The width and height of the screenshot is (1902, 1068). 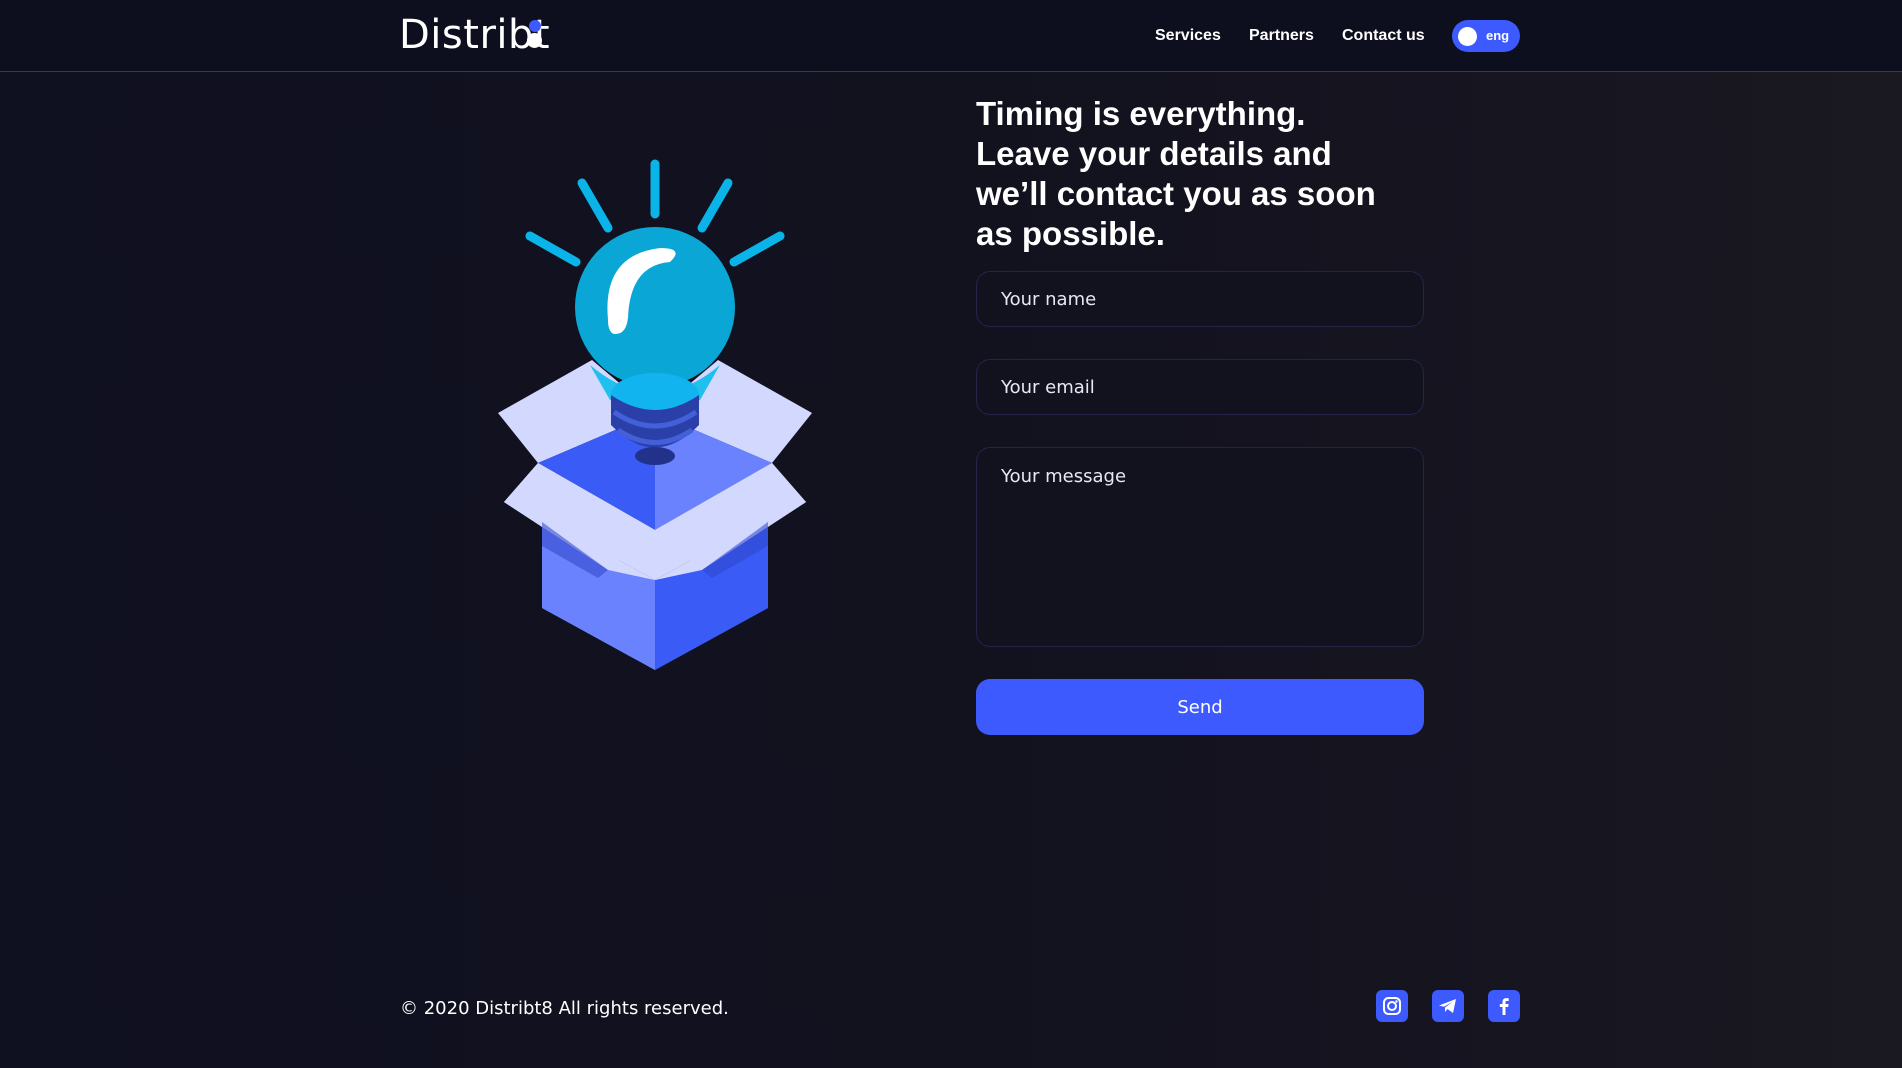 What do you see at coordinates (1392, 1006) in the screenshot?
I see `instagram-icon` at bounding box center [1392, 1006].